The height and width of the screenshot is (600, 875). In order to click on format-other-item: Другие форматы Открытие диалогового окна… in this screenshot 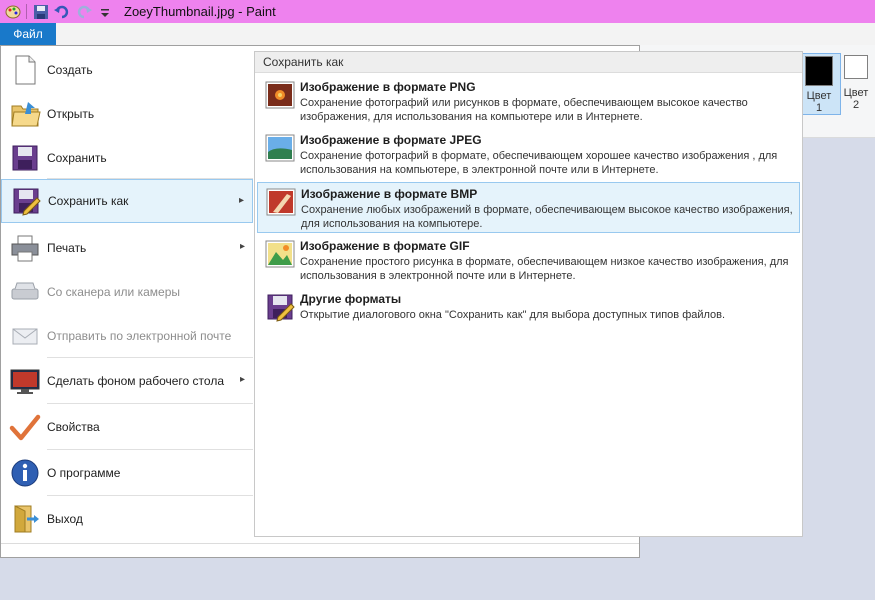, I will do `click(528, 313)`.